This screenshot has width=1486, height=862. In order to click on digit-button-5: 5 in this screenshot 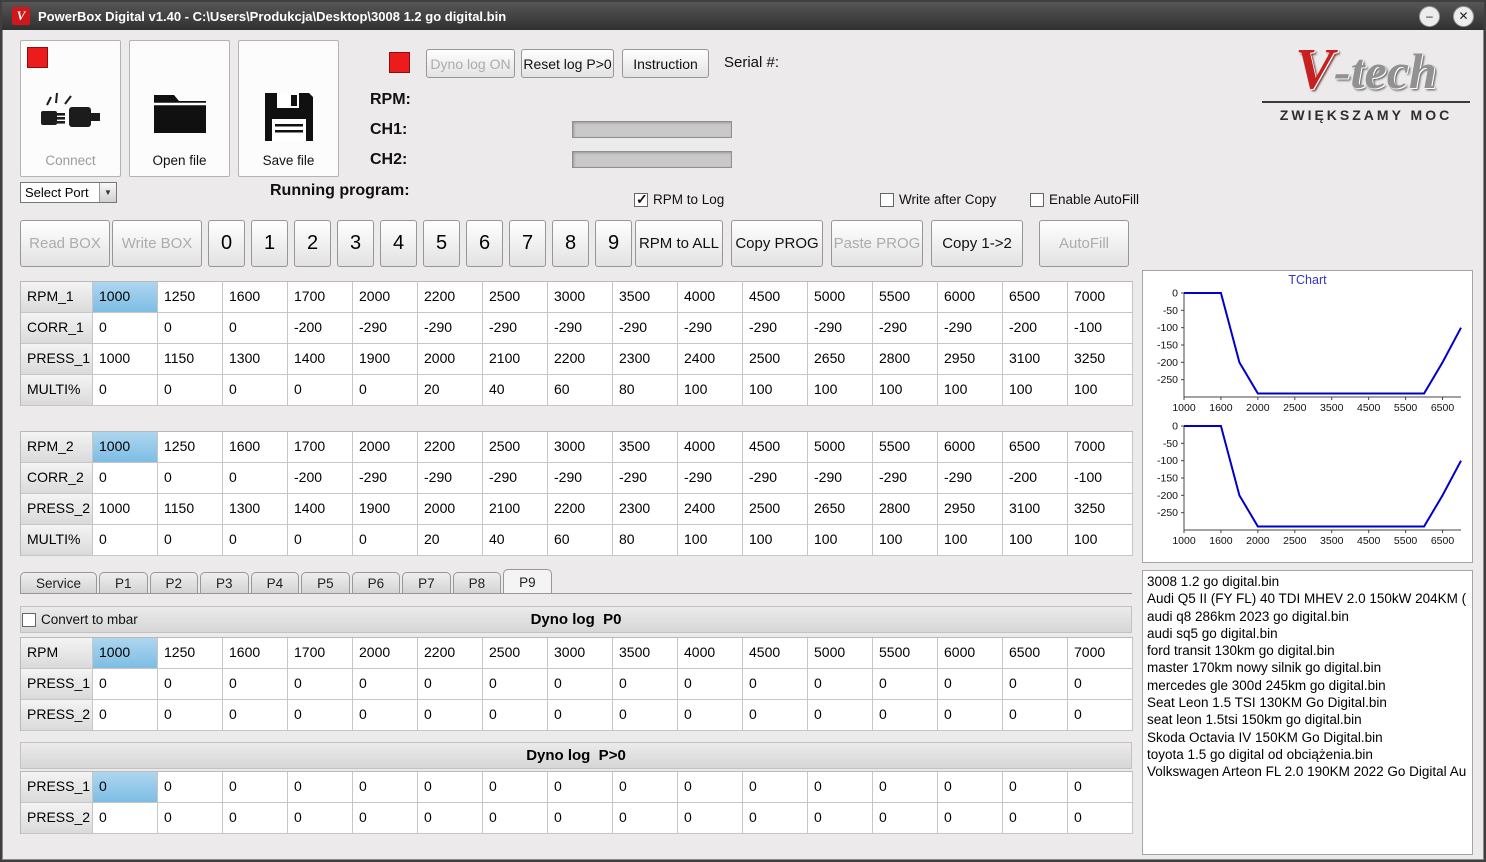, I will do `click(441, 243)`.